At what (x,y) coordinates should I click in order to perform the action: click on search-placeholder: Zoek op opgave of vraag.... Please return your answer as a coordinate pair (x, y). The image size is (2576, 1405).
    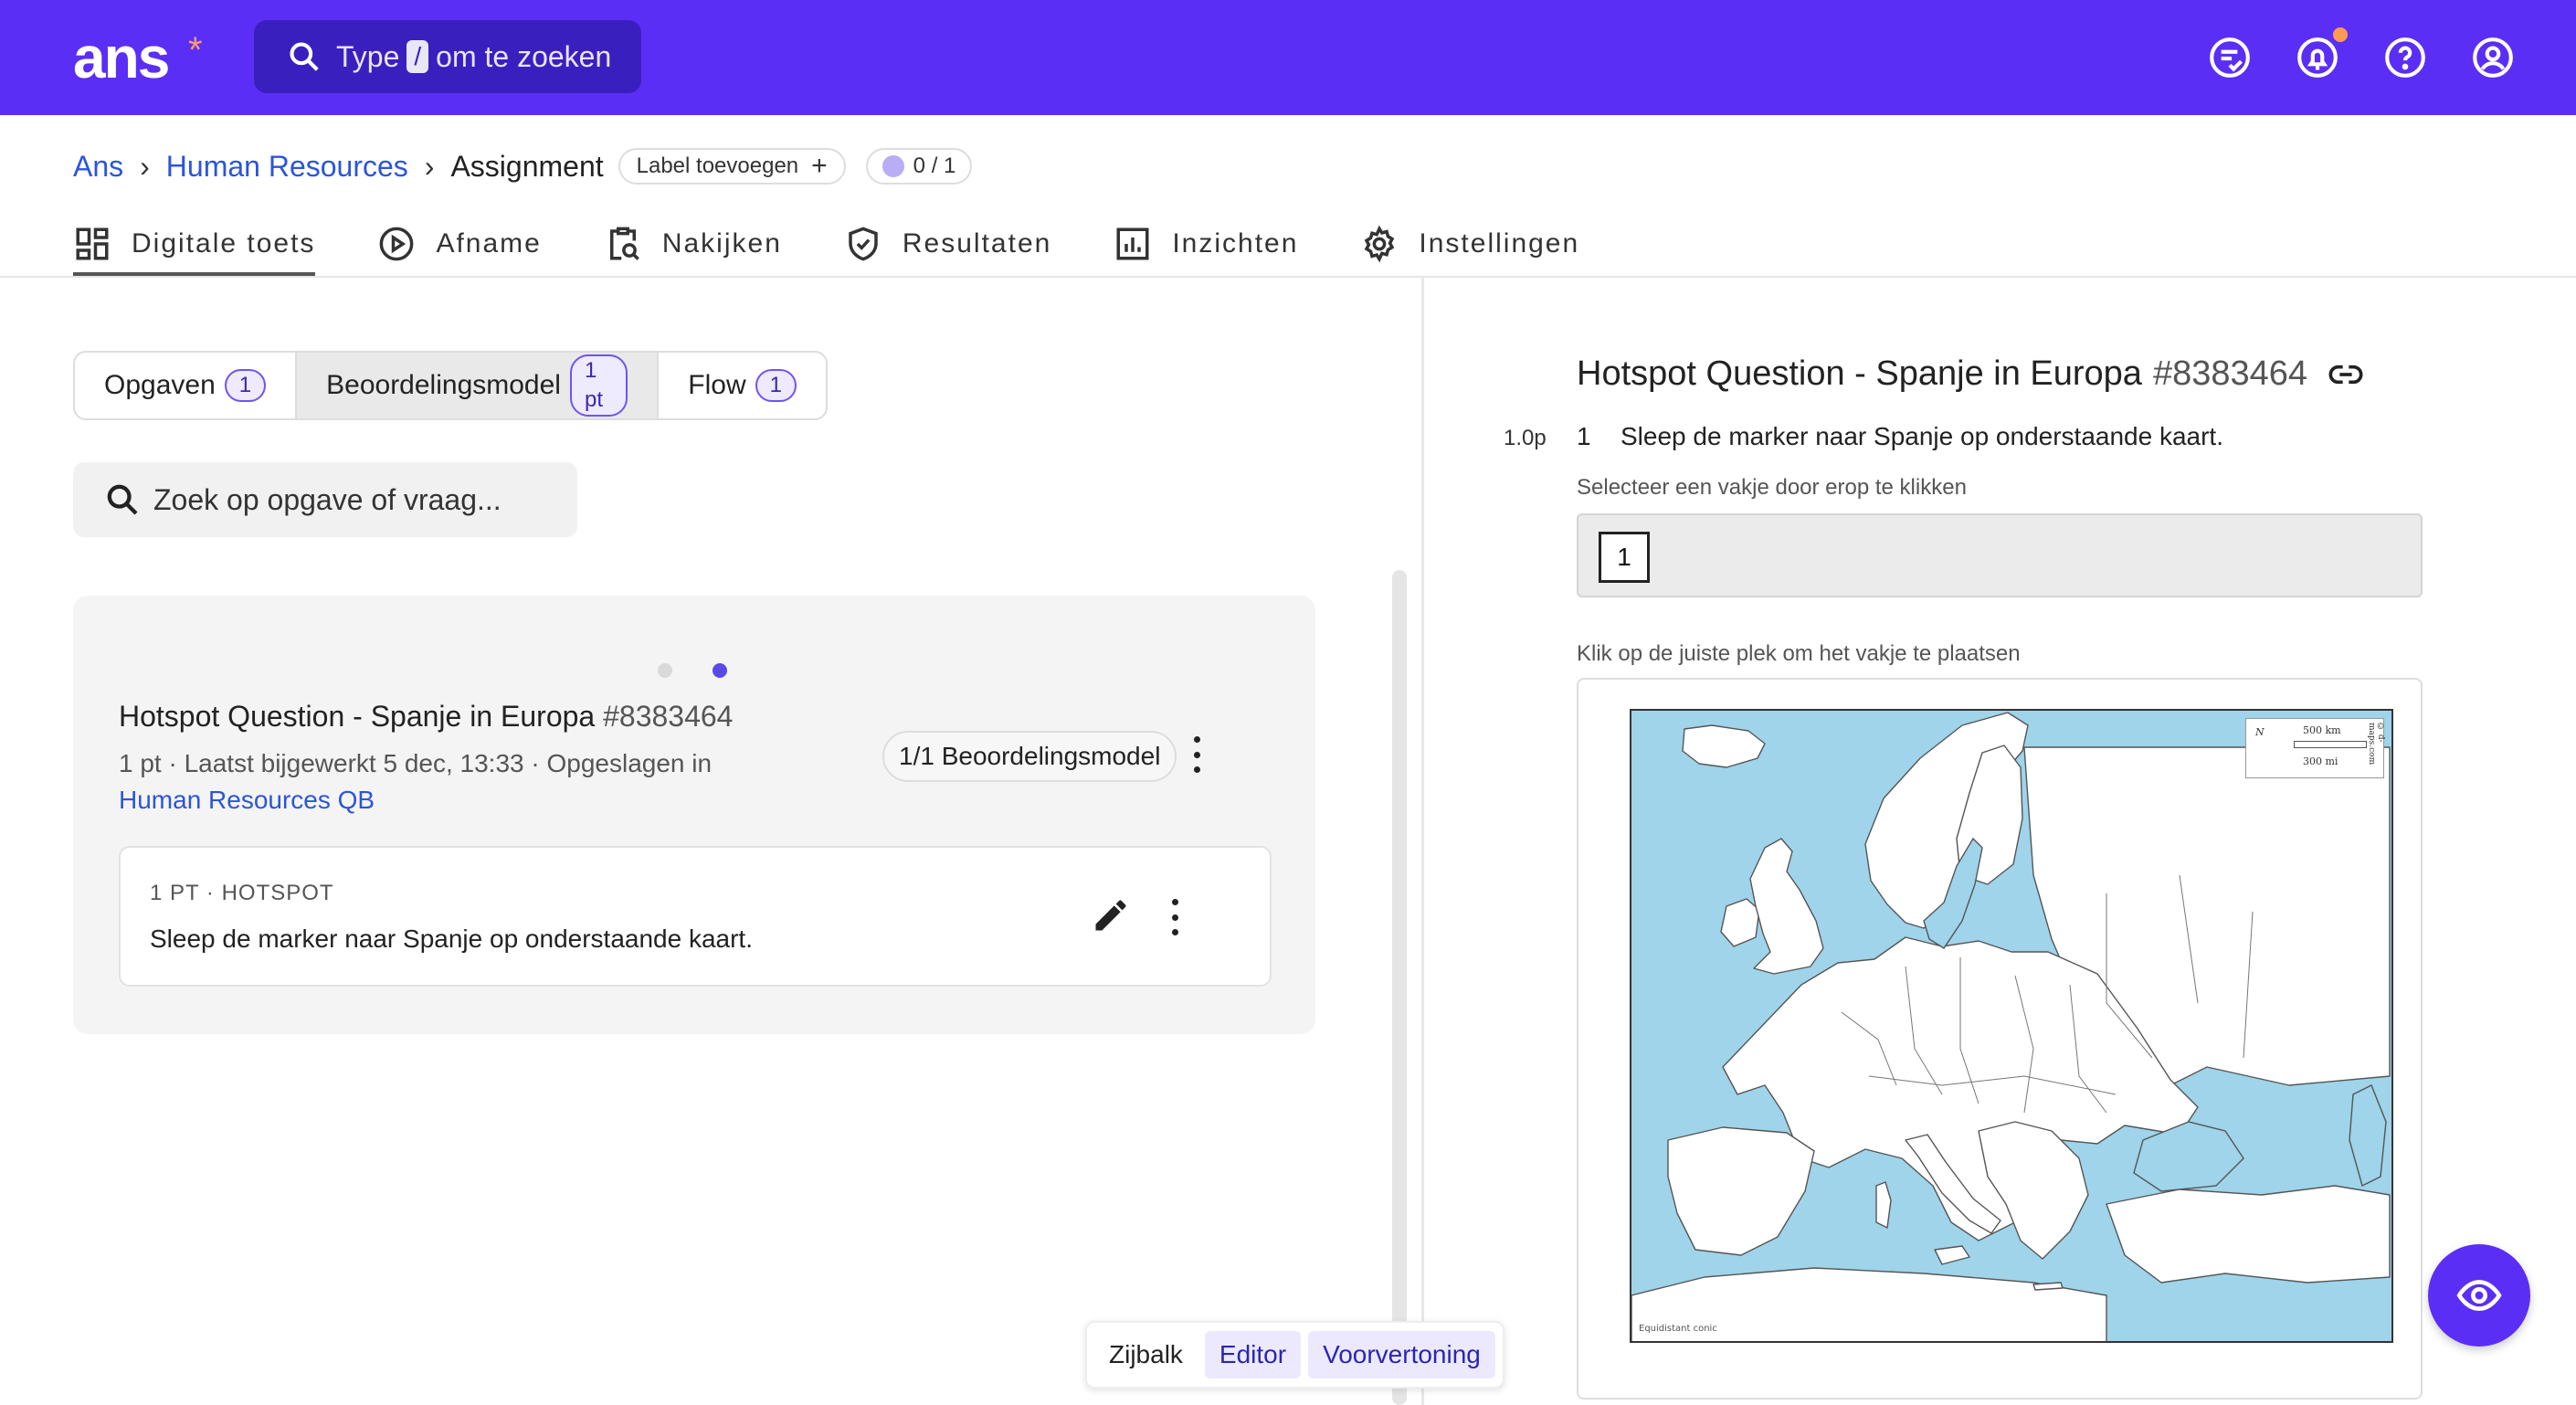
    Looking at the image, I should click on (327, 499).